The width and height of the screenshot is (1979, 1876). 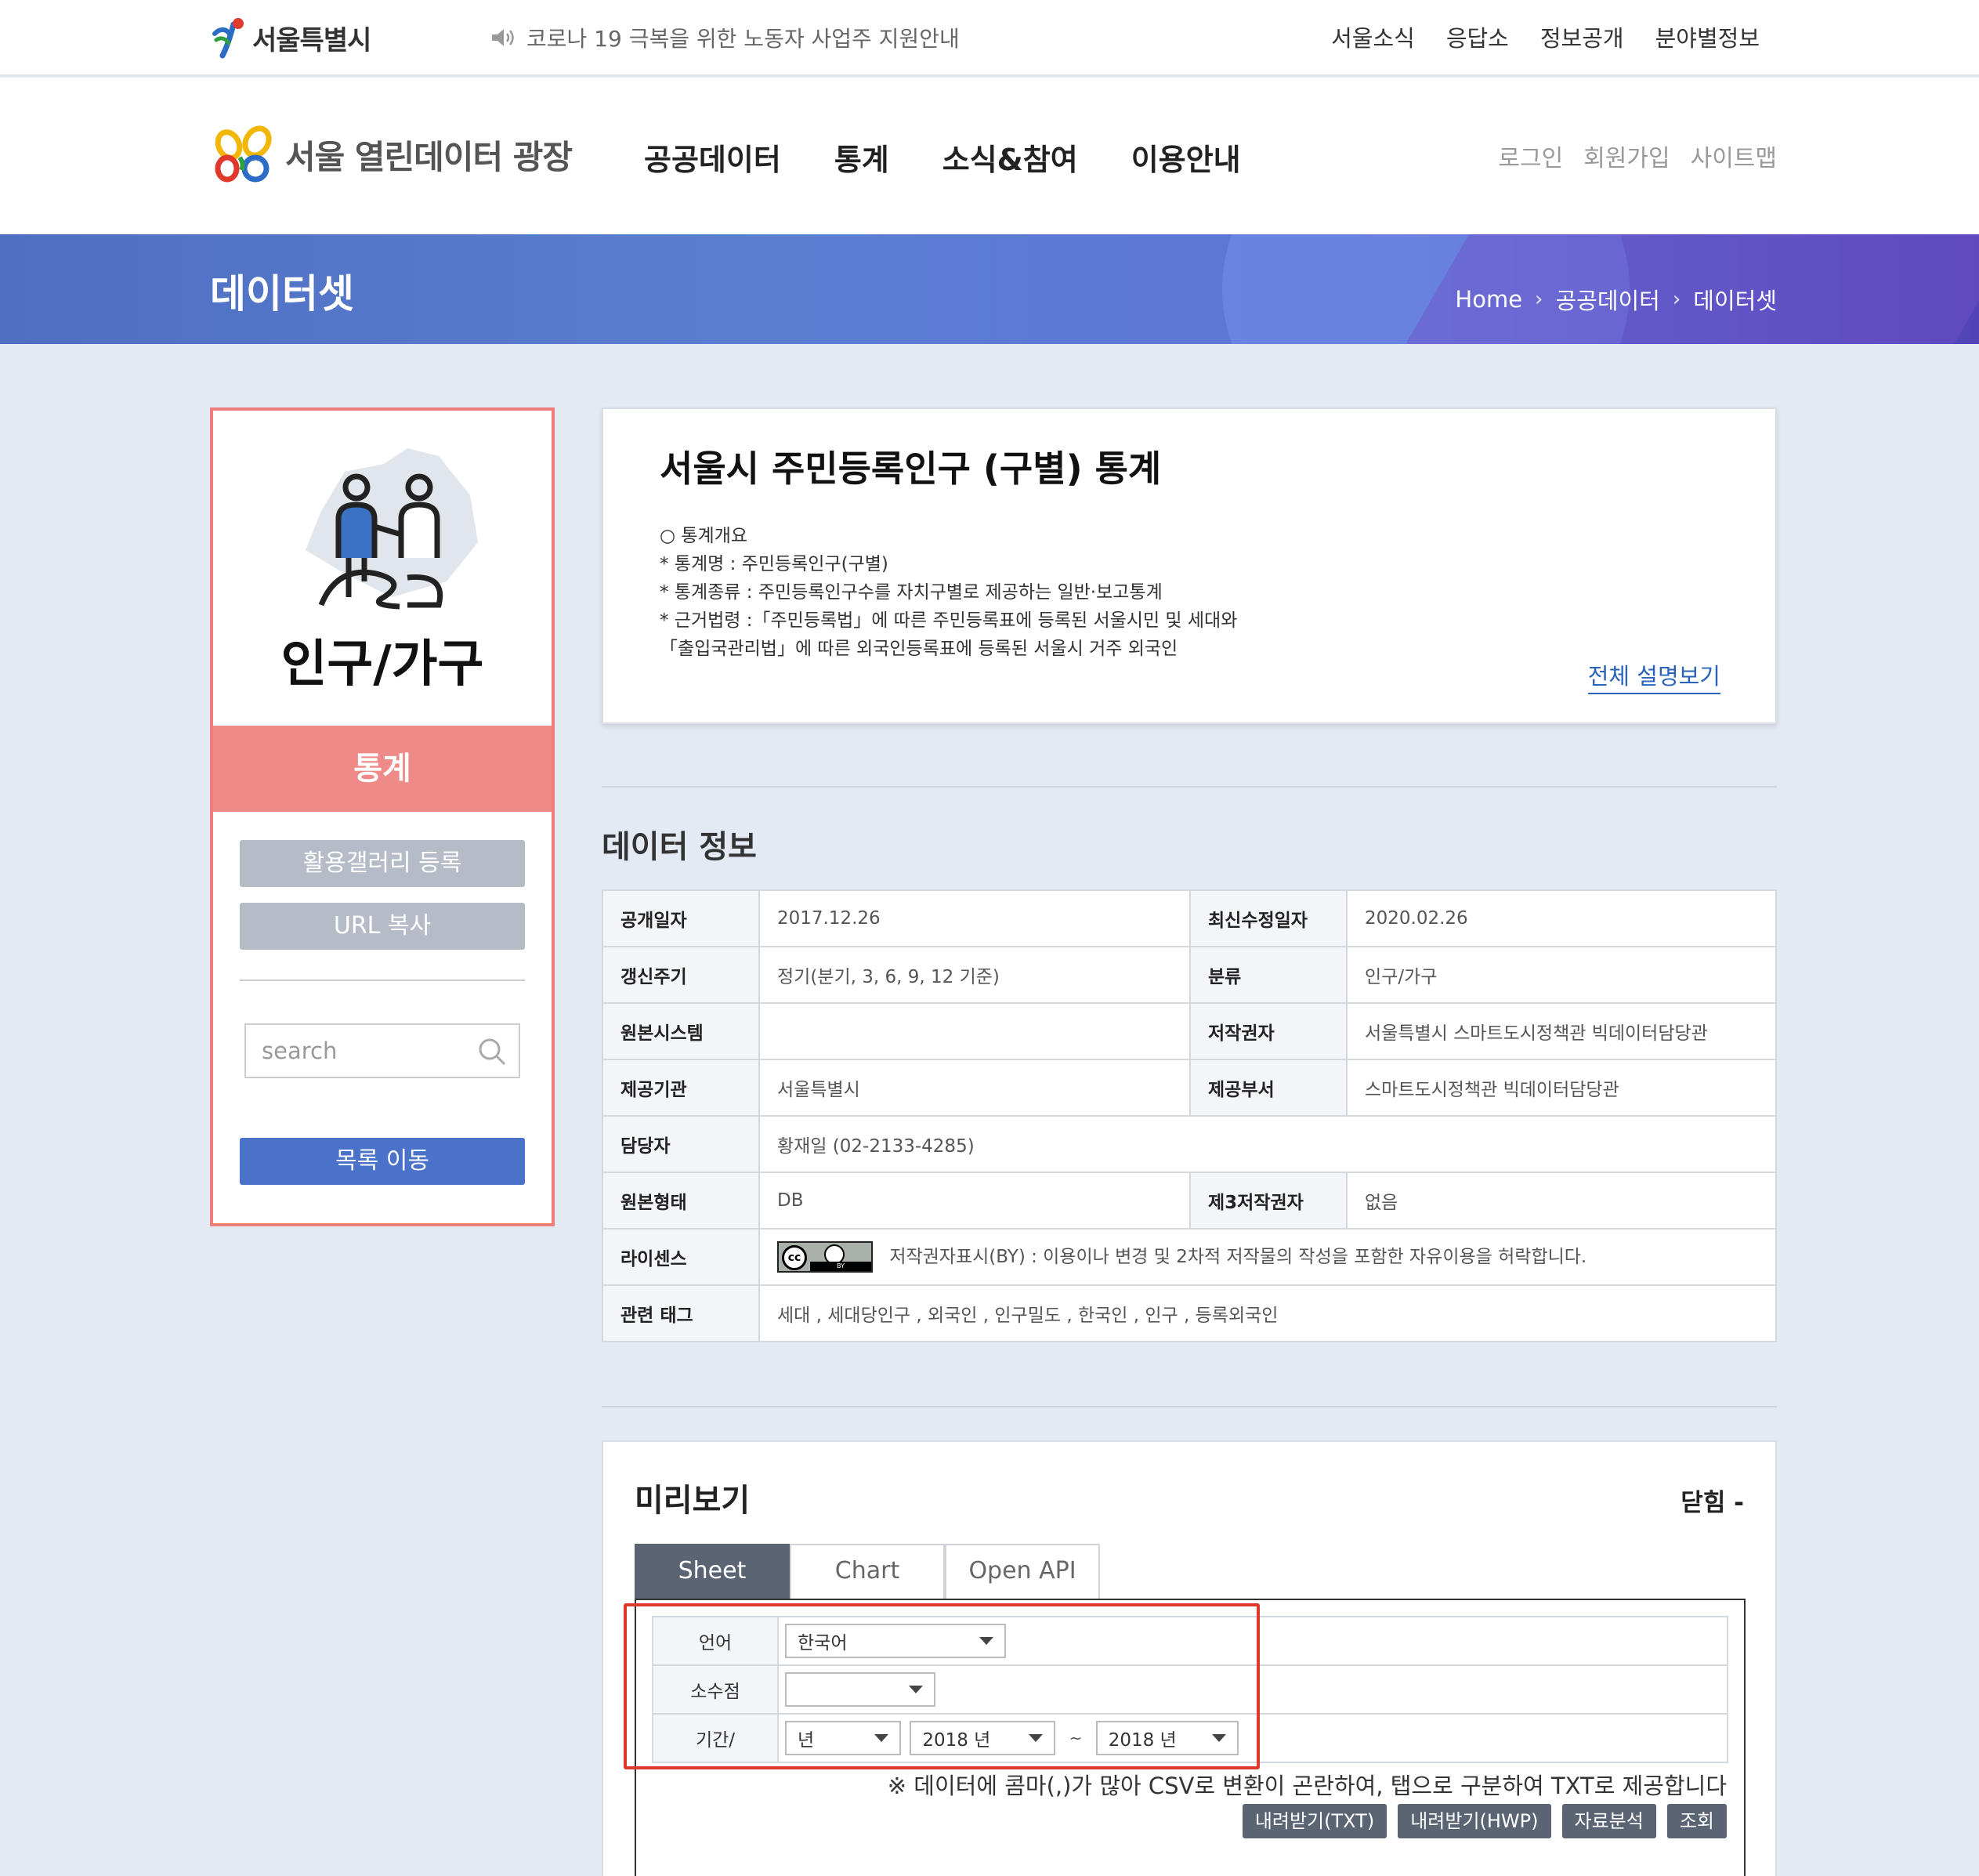 What do you see at coordinates (1653, 676) in the screenshot?
I see `view-full-description-link: 전체 설명보기` at bounding box center [1653, 676].